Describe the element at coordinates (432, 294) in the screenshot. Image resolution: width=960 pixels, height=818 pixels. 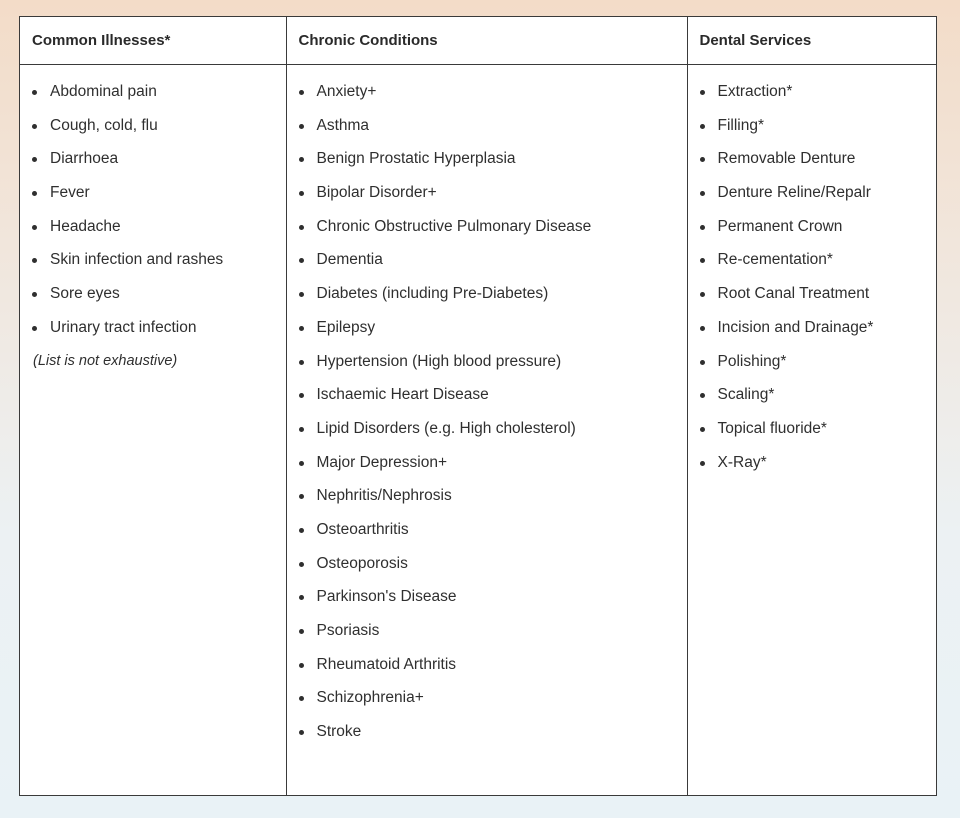
I see `list-item-label: Diabetes (including Pre-Diabetes)` at that location.